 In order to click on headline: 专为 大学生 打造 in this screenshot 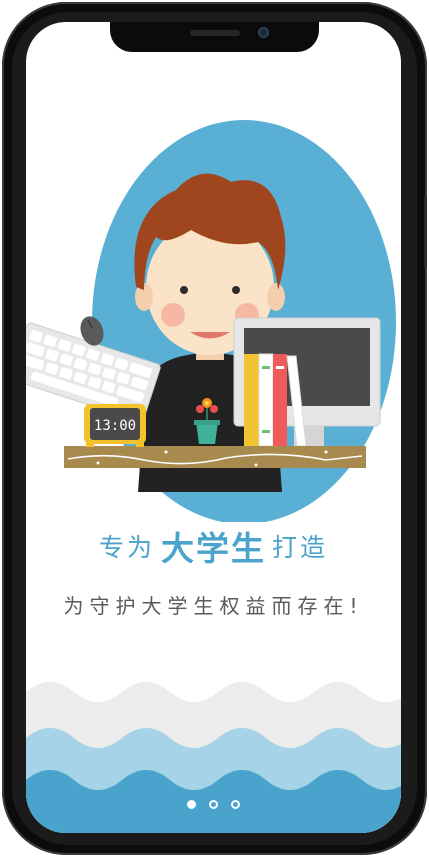, I will do `click(213, 546)`.